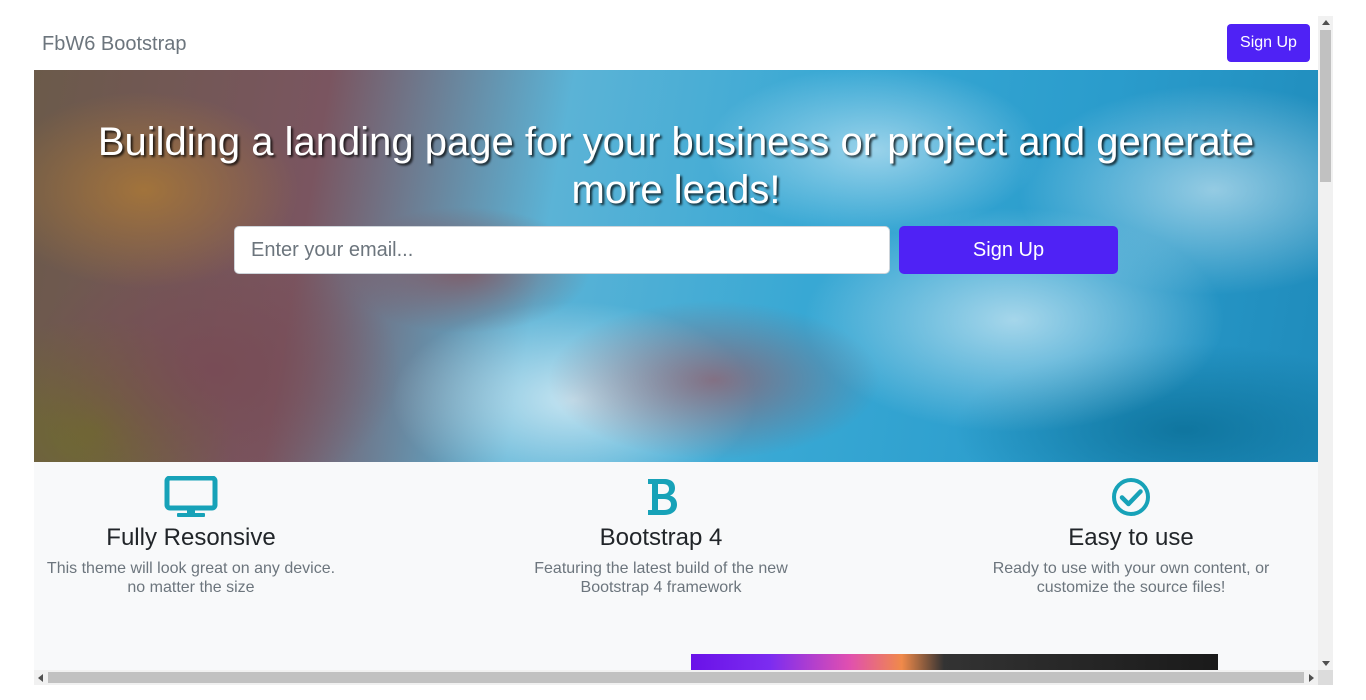 The image size is (1366, 700). What do you see at coordinates (661, 537) in the screenshot?
I see `feature-title: Bootstrap 4` at bounding box center [661, 537].